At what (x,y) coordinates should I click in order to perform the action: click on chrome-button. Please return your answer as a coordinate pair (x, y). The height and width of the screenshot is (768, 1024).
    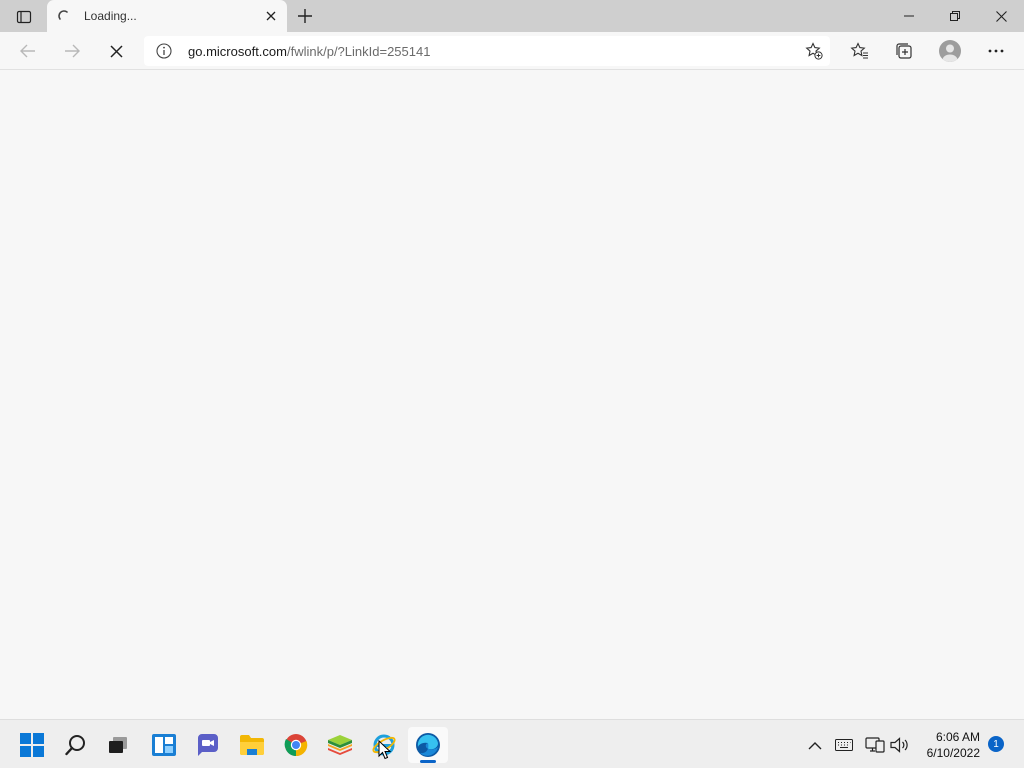
    Looking at the image, I should click on (296, 745).